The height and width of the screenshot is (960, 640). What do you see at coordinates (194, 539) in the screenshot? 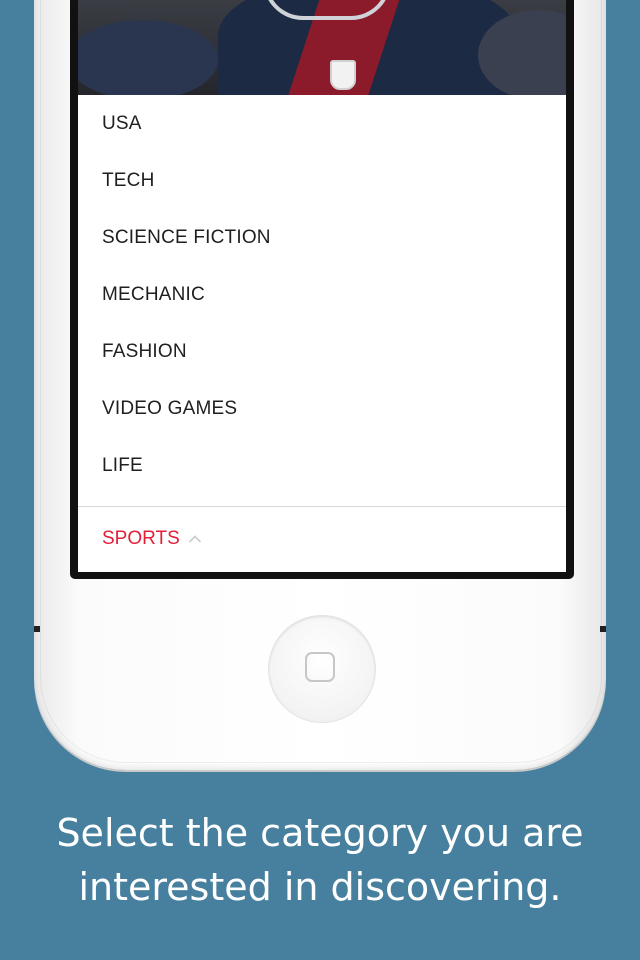
I see `chevron-up-icon` at bounding box center [194, 539].